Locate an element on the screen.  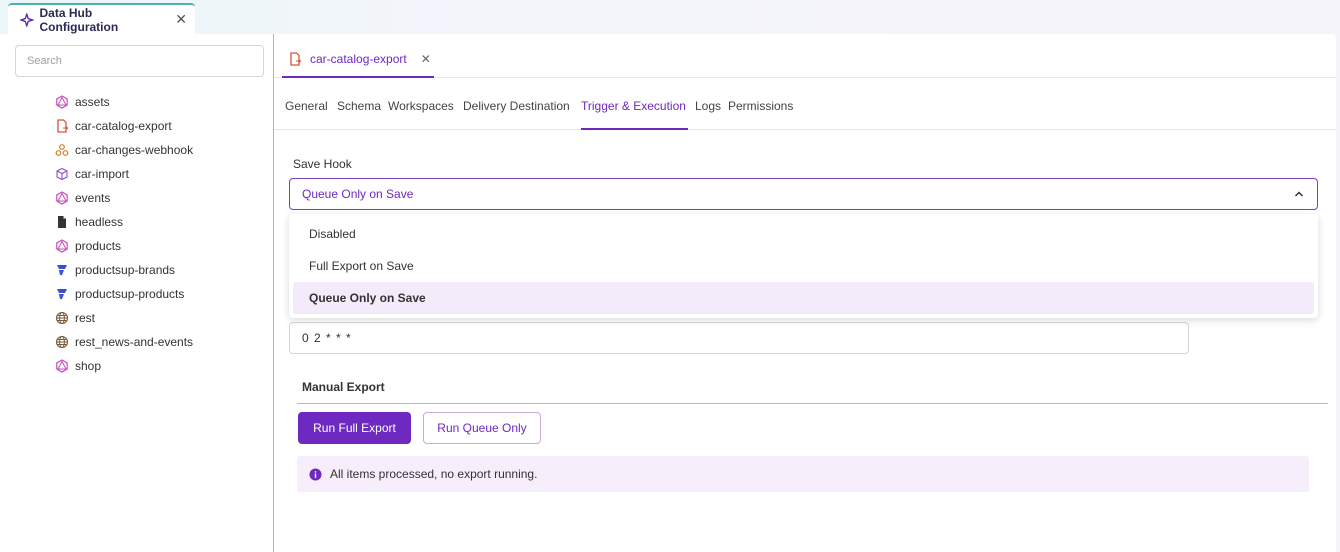
tree-item-car-changes-webhook: car-changes-webhook is located at coordinates (124, 150).